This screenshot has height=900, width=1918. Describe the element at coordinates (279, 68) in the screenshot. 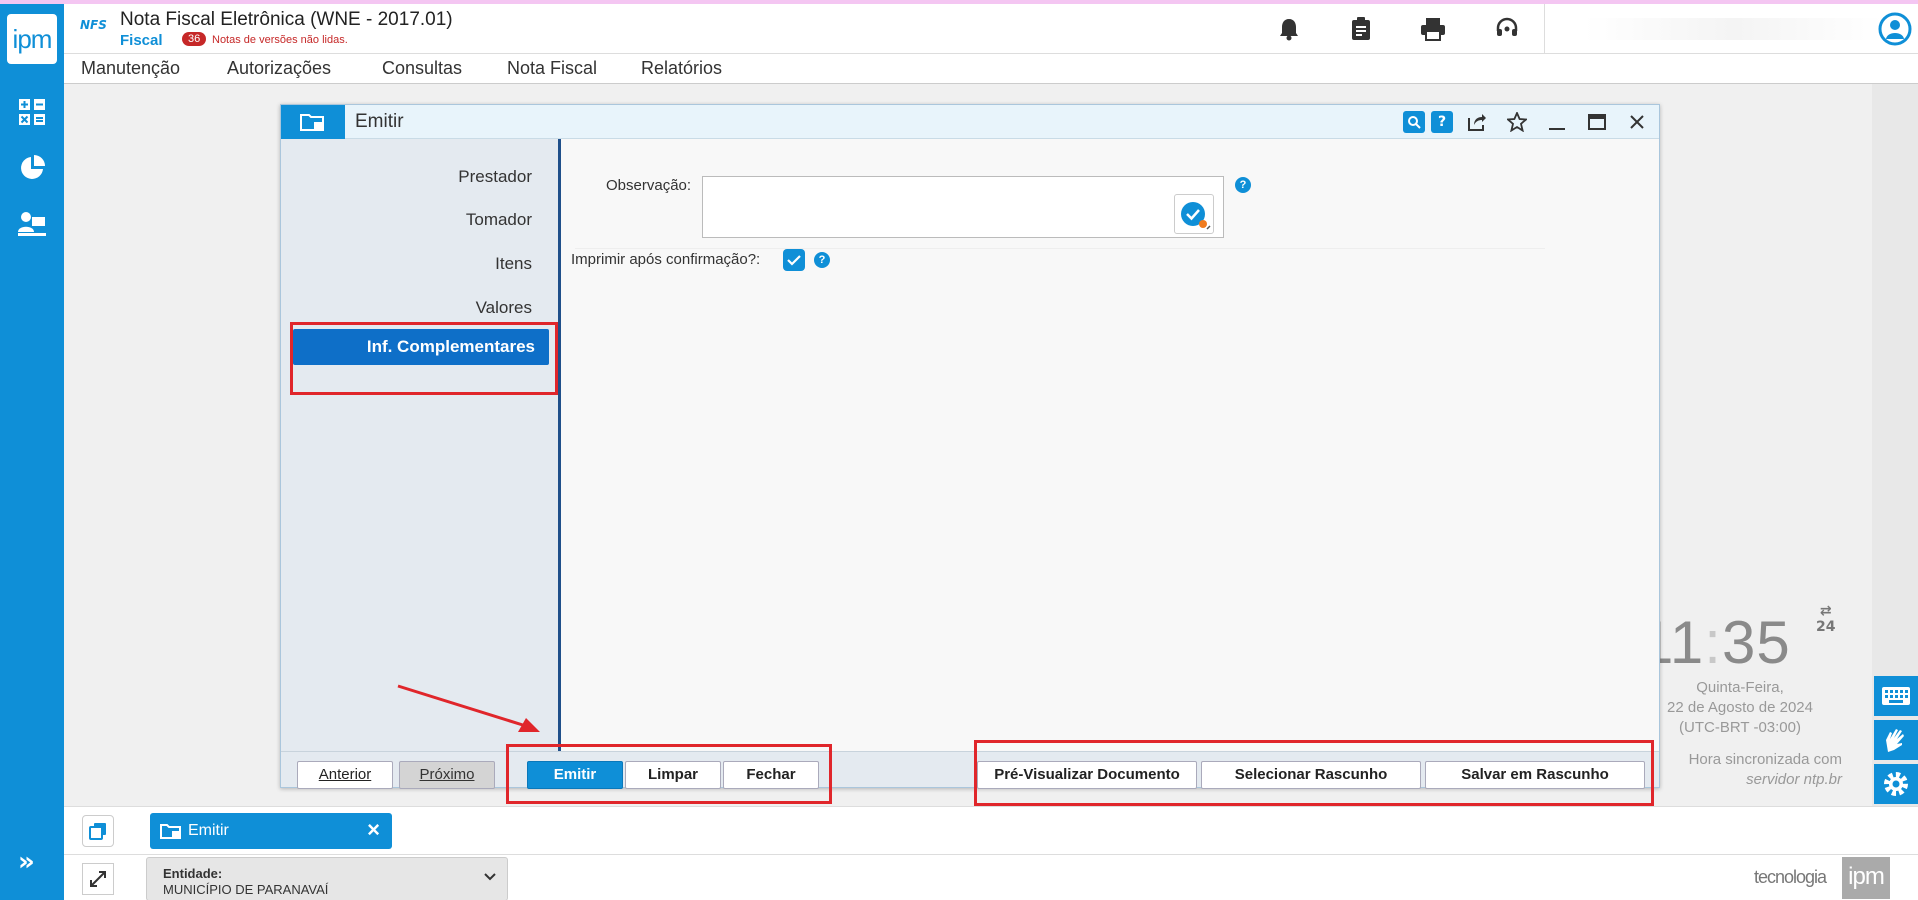

I see `menu-autorizacoes: Autorizações` at that location.